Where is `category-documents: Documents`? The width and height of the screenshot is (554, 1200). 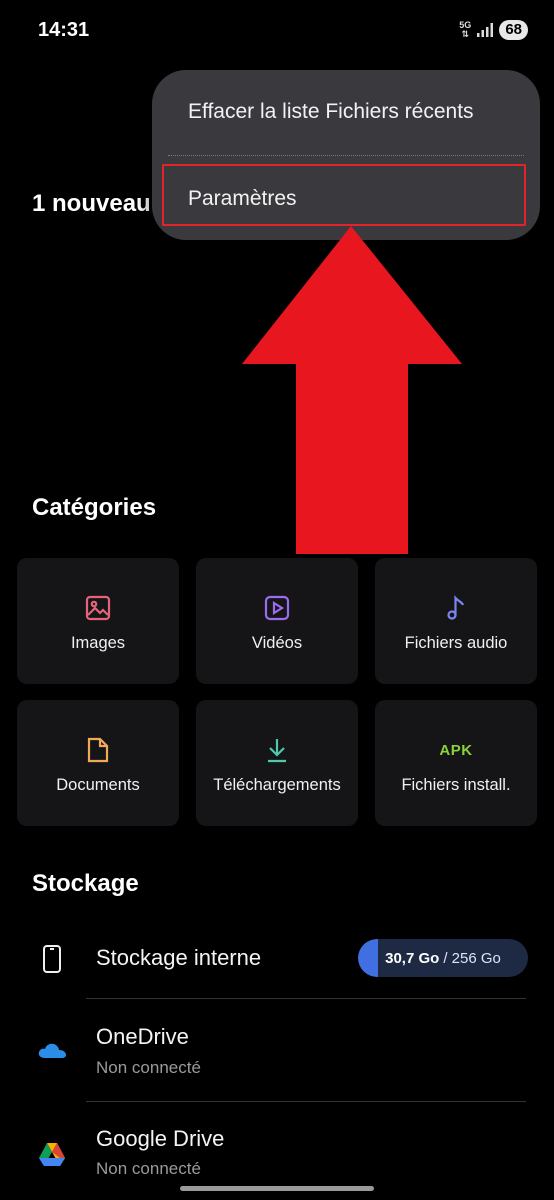 category-documents: Documents is located at coordinates (98, 763).